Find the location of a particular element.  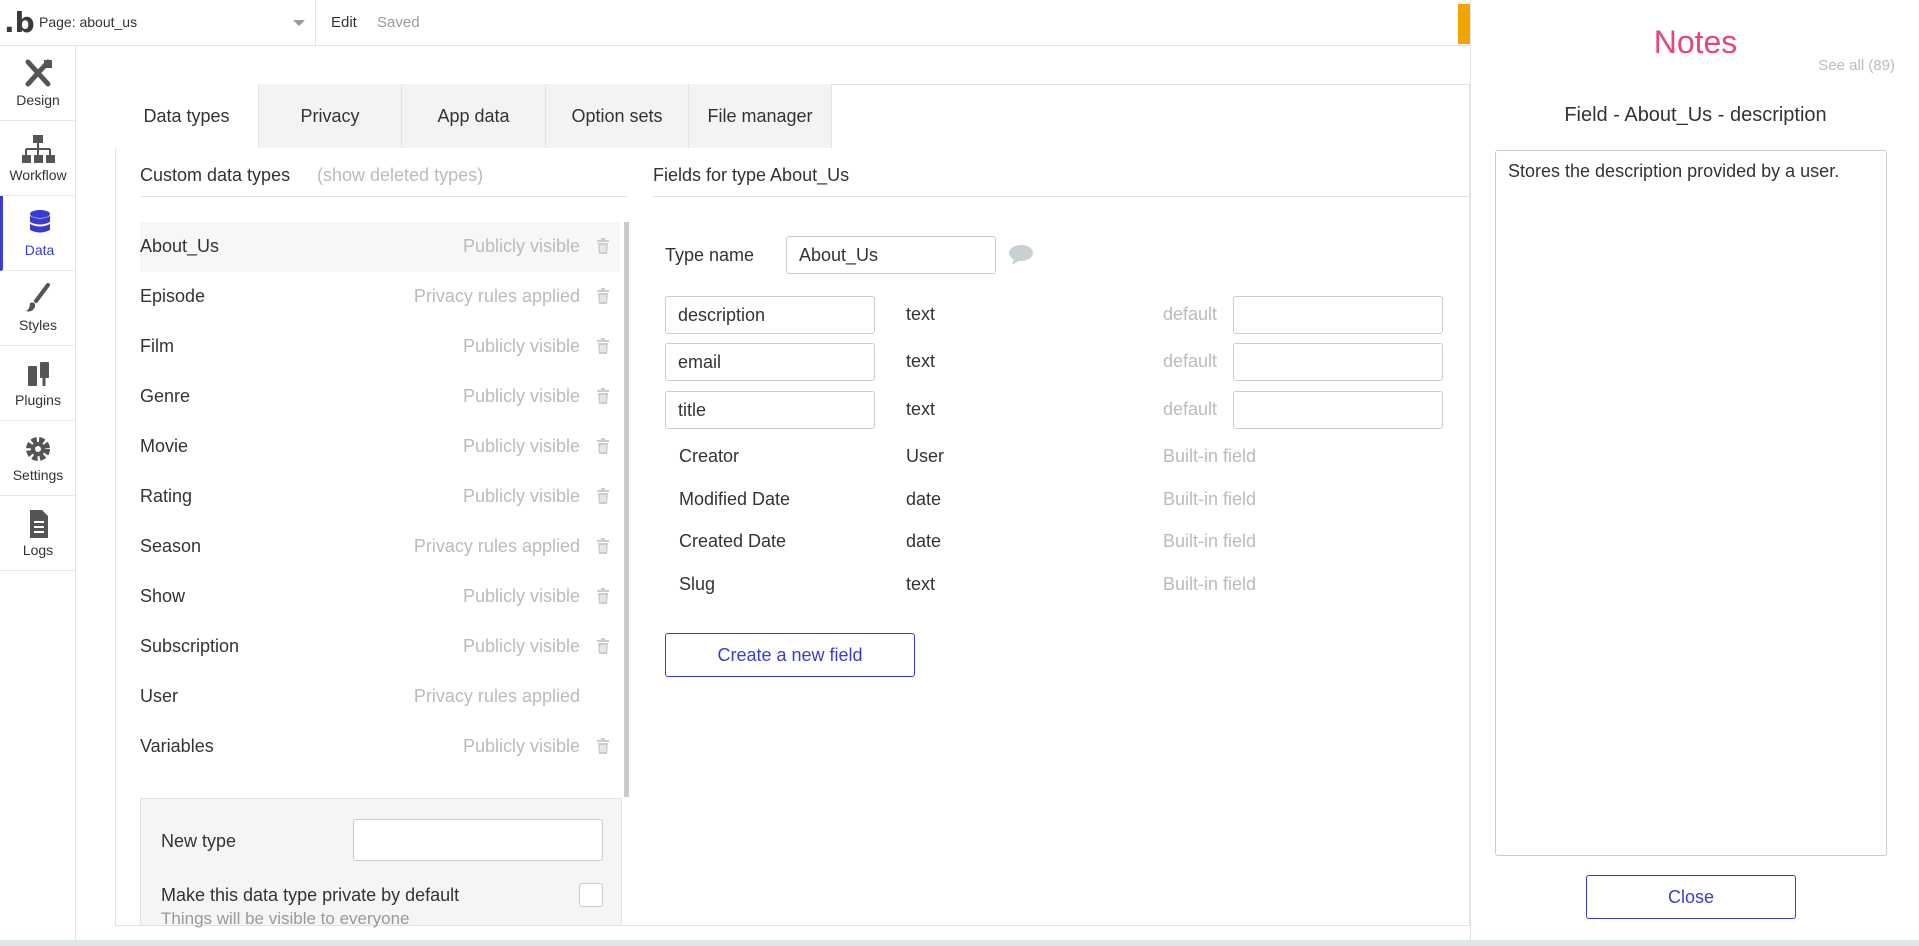

list-item: Variables Publicly visible is located at coordinates (380, 747).